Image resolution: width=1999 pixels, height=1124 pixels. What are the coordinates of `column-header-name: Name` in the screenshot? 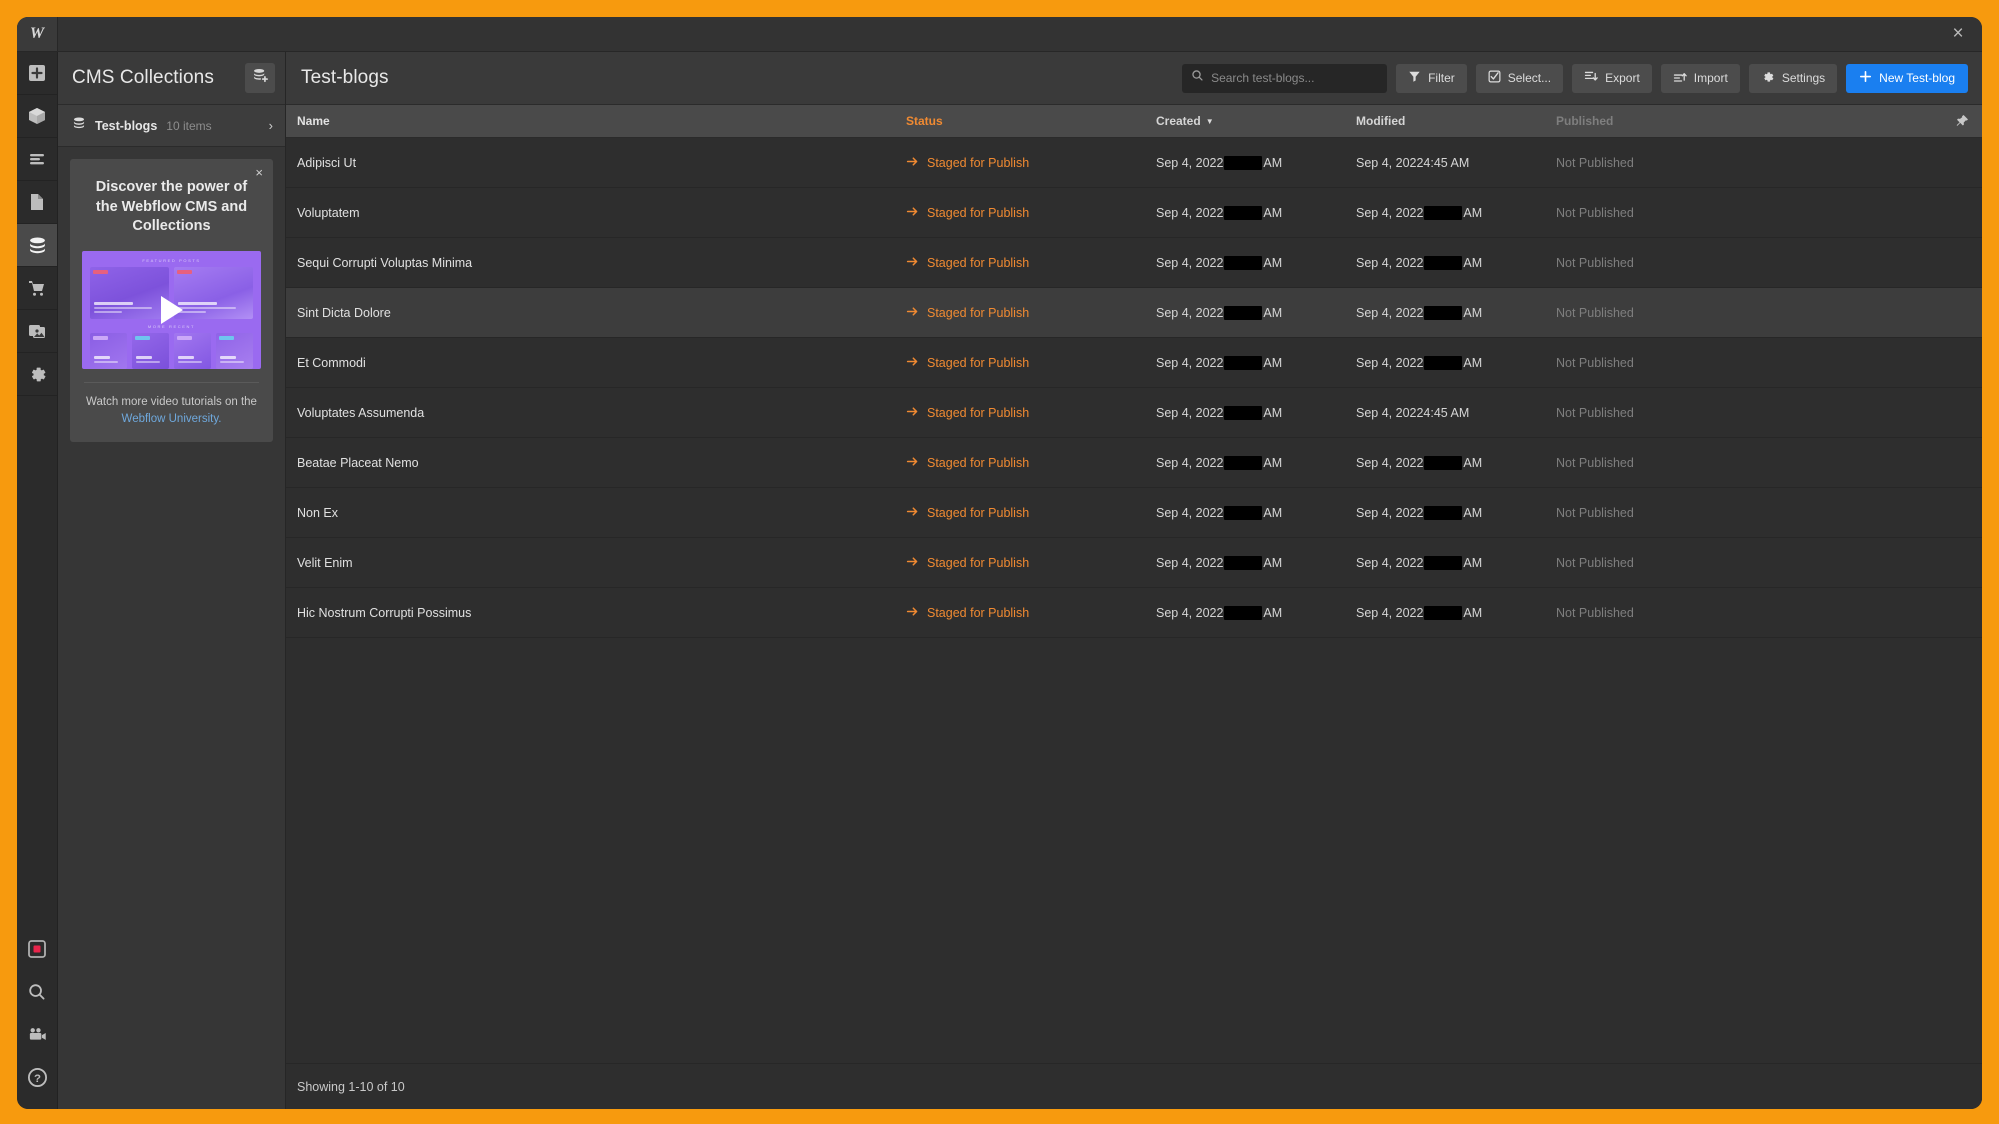 It's located at (596, 121).